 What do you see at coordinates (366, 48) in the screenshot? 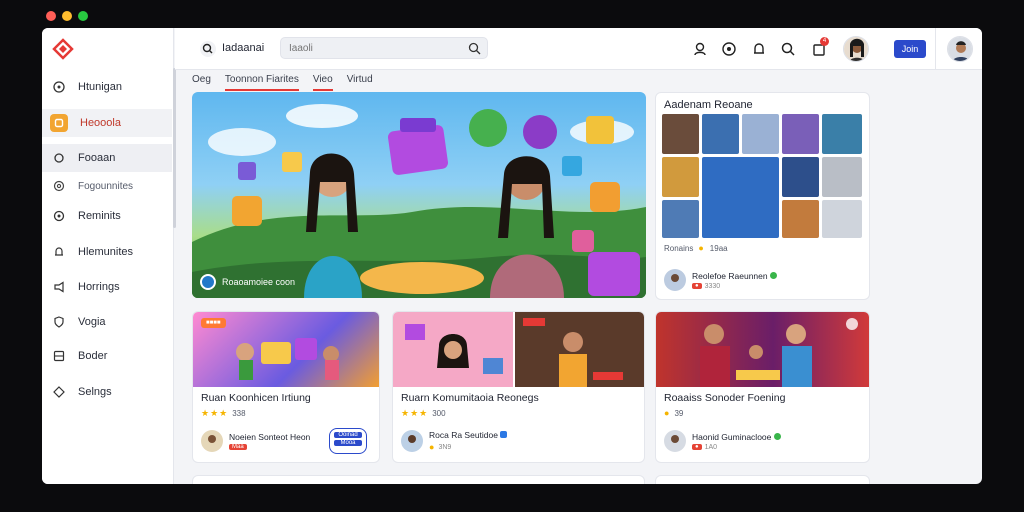
I see `search-input` at bounding box center [366, 48].